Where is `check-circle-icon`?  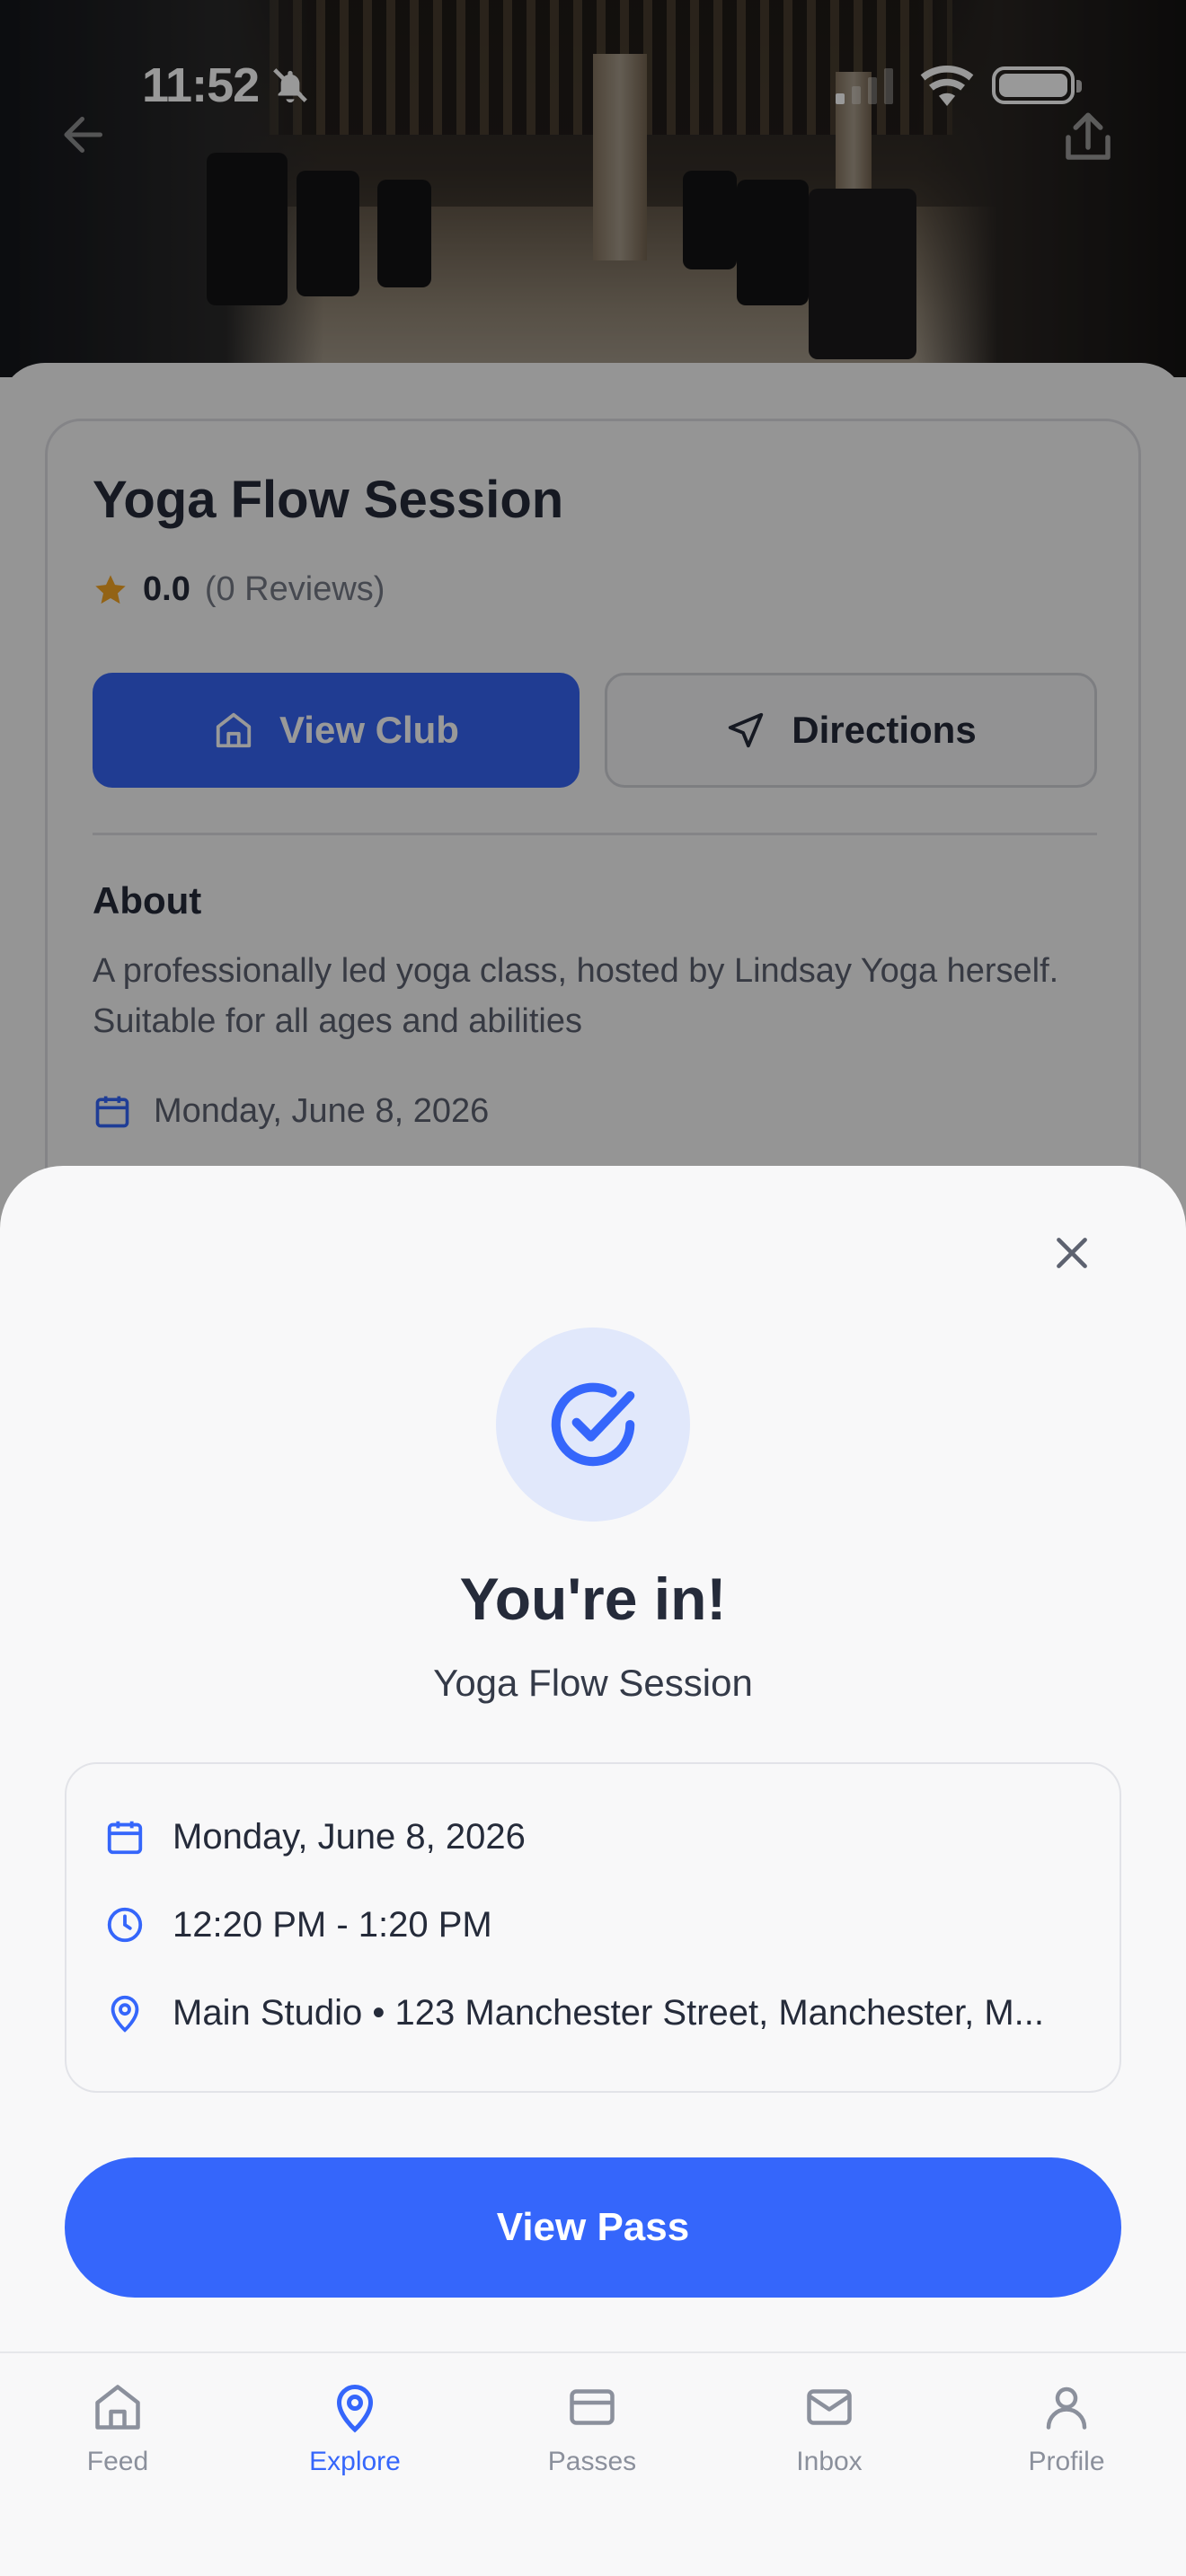 check-circle-icon is located at coordinates (593, 1424).